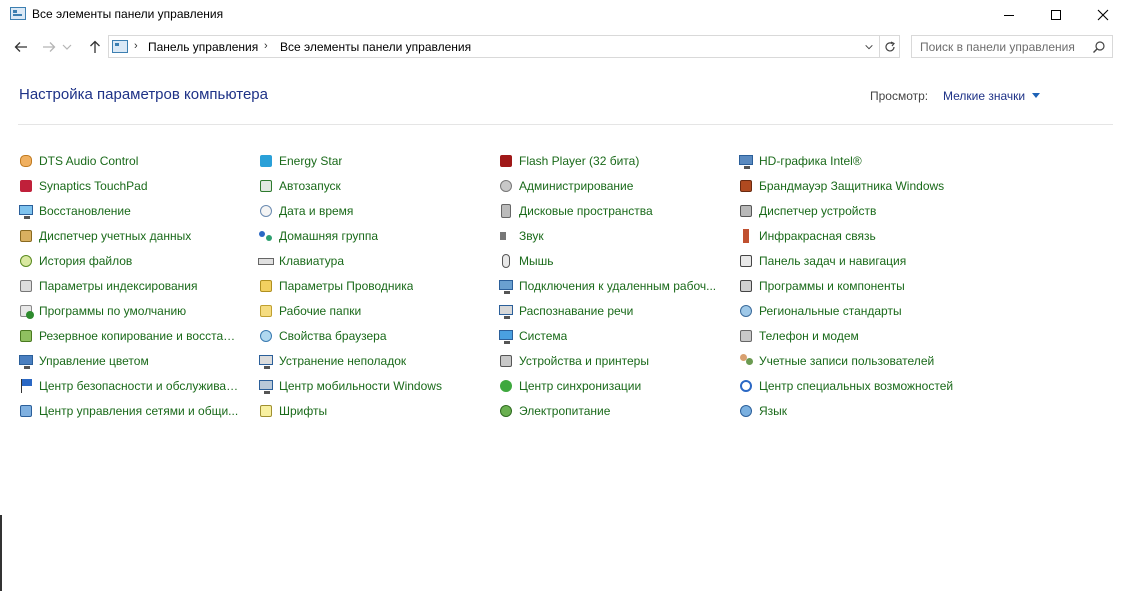  I want to click on recent-locations-button, so click(67, 47).